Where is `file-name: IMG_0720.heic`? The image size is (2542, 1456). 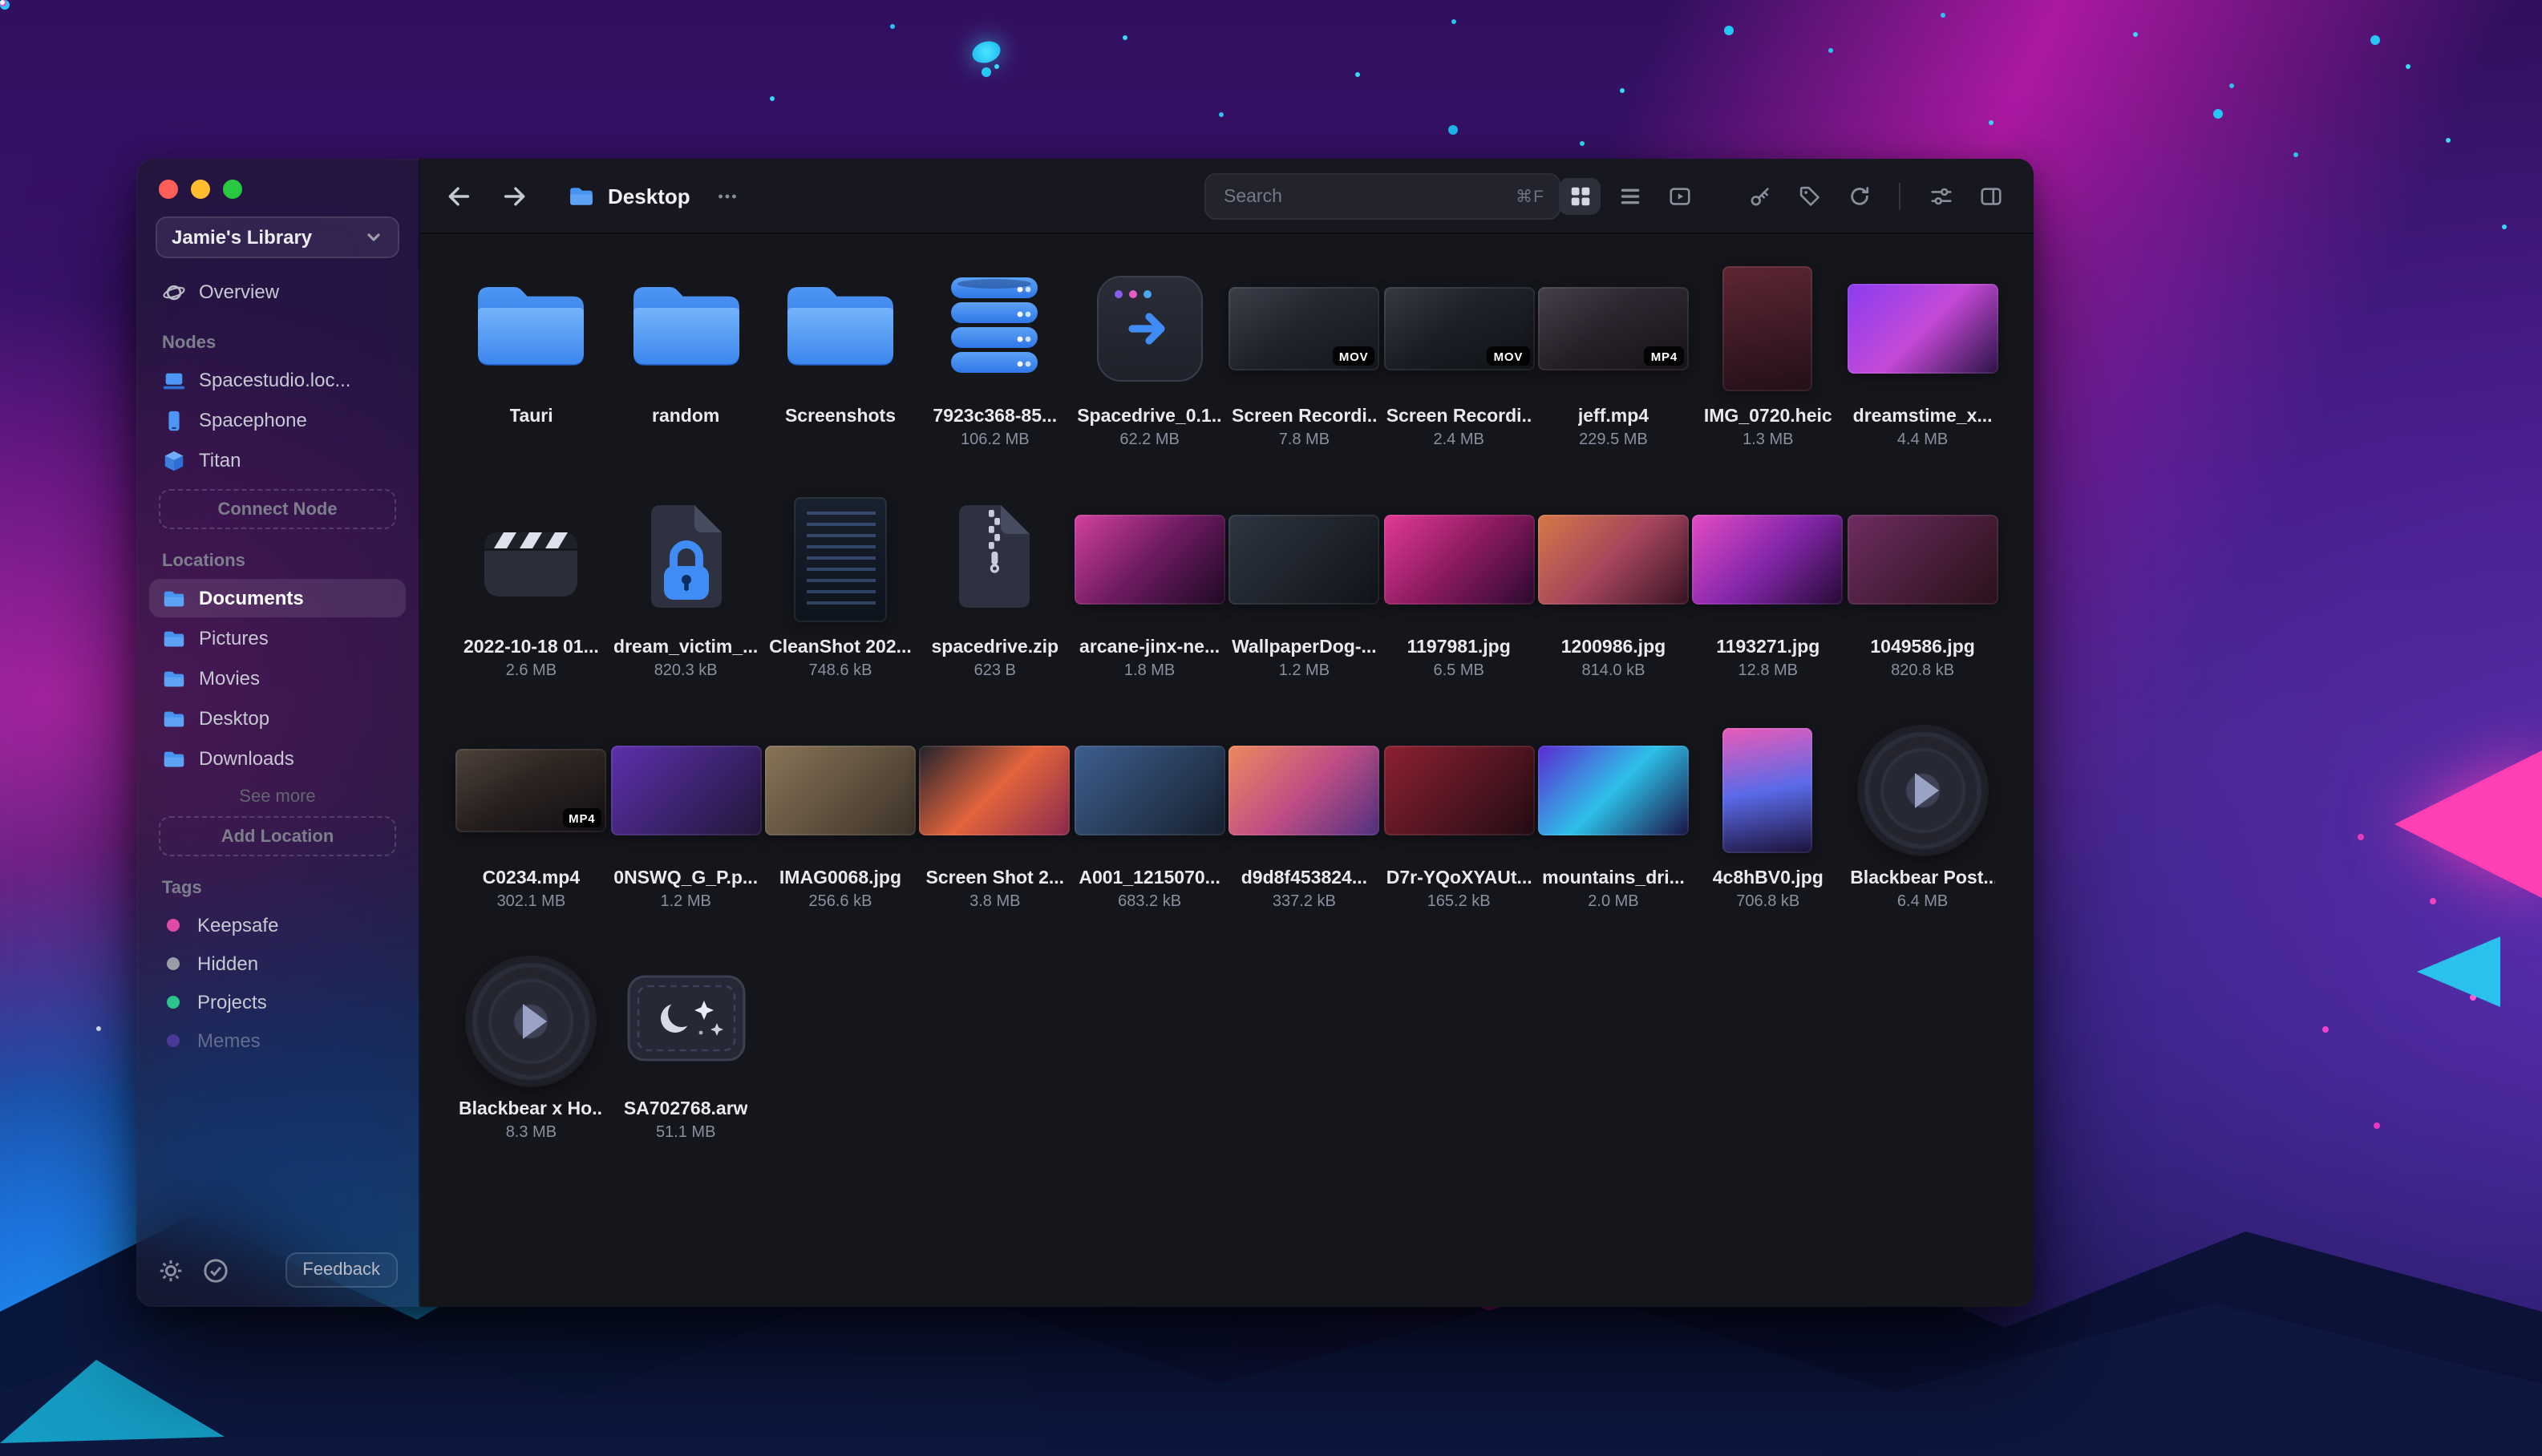
file-name: IMG_0720.heic is located at coordinates (1767, 417).